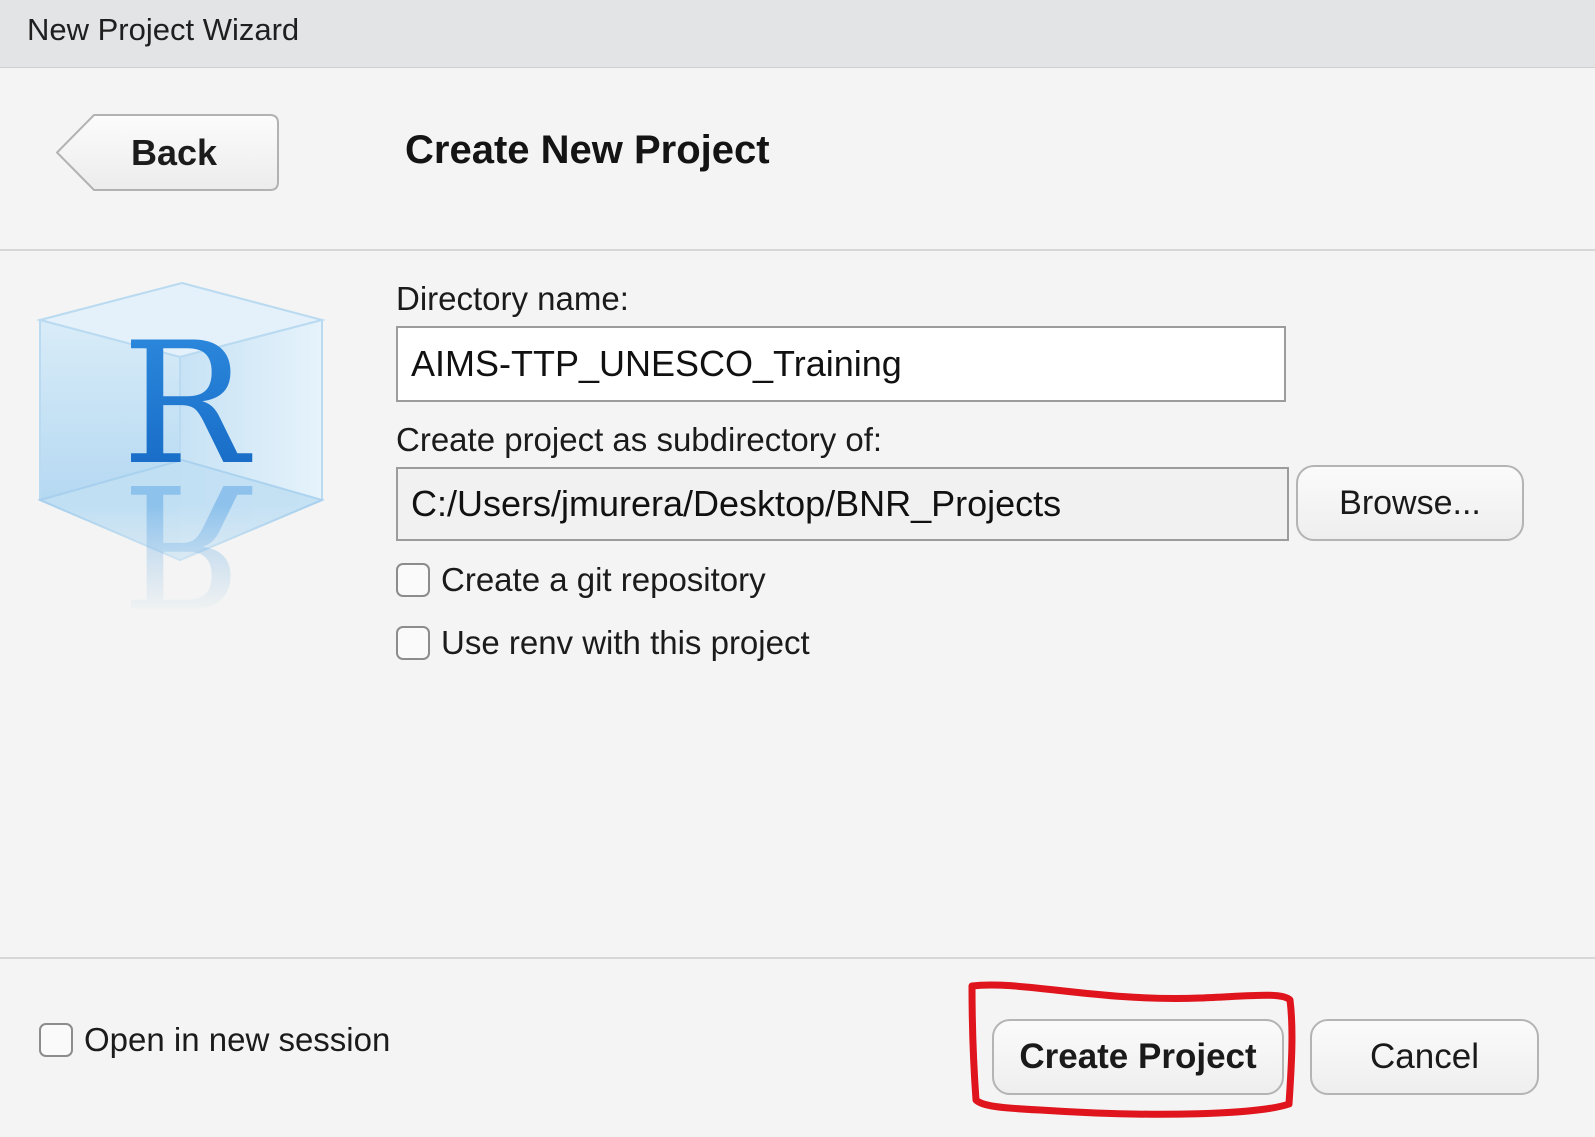 This screenshot has height=1137, width=1595. I want to click on back-button-label: Back, so click(174, 152).